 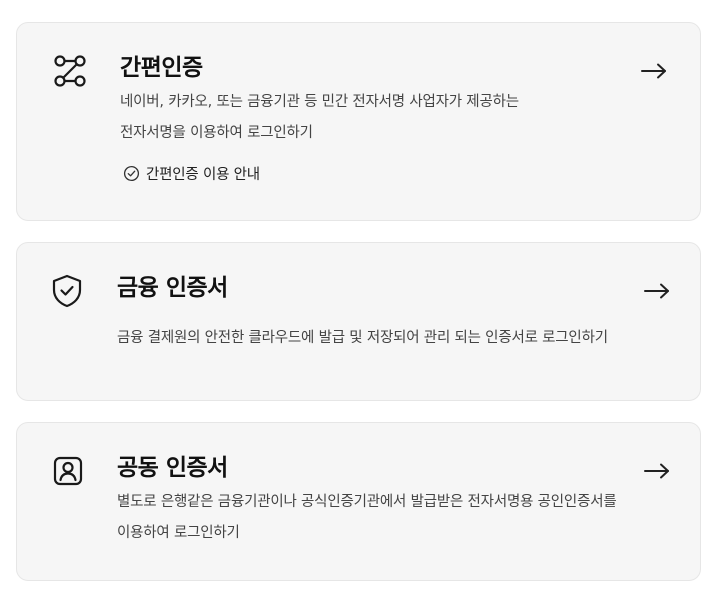 What do you see at coordinates (70, 71) in the screenshot?
I see `route-icon` at bounding box center [70, 71].